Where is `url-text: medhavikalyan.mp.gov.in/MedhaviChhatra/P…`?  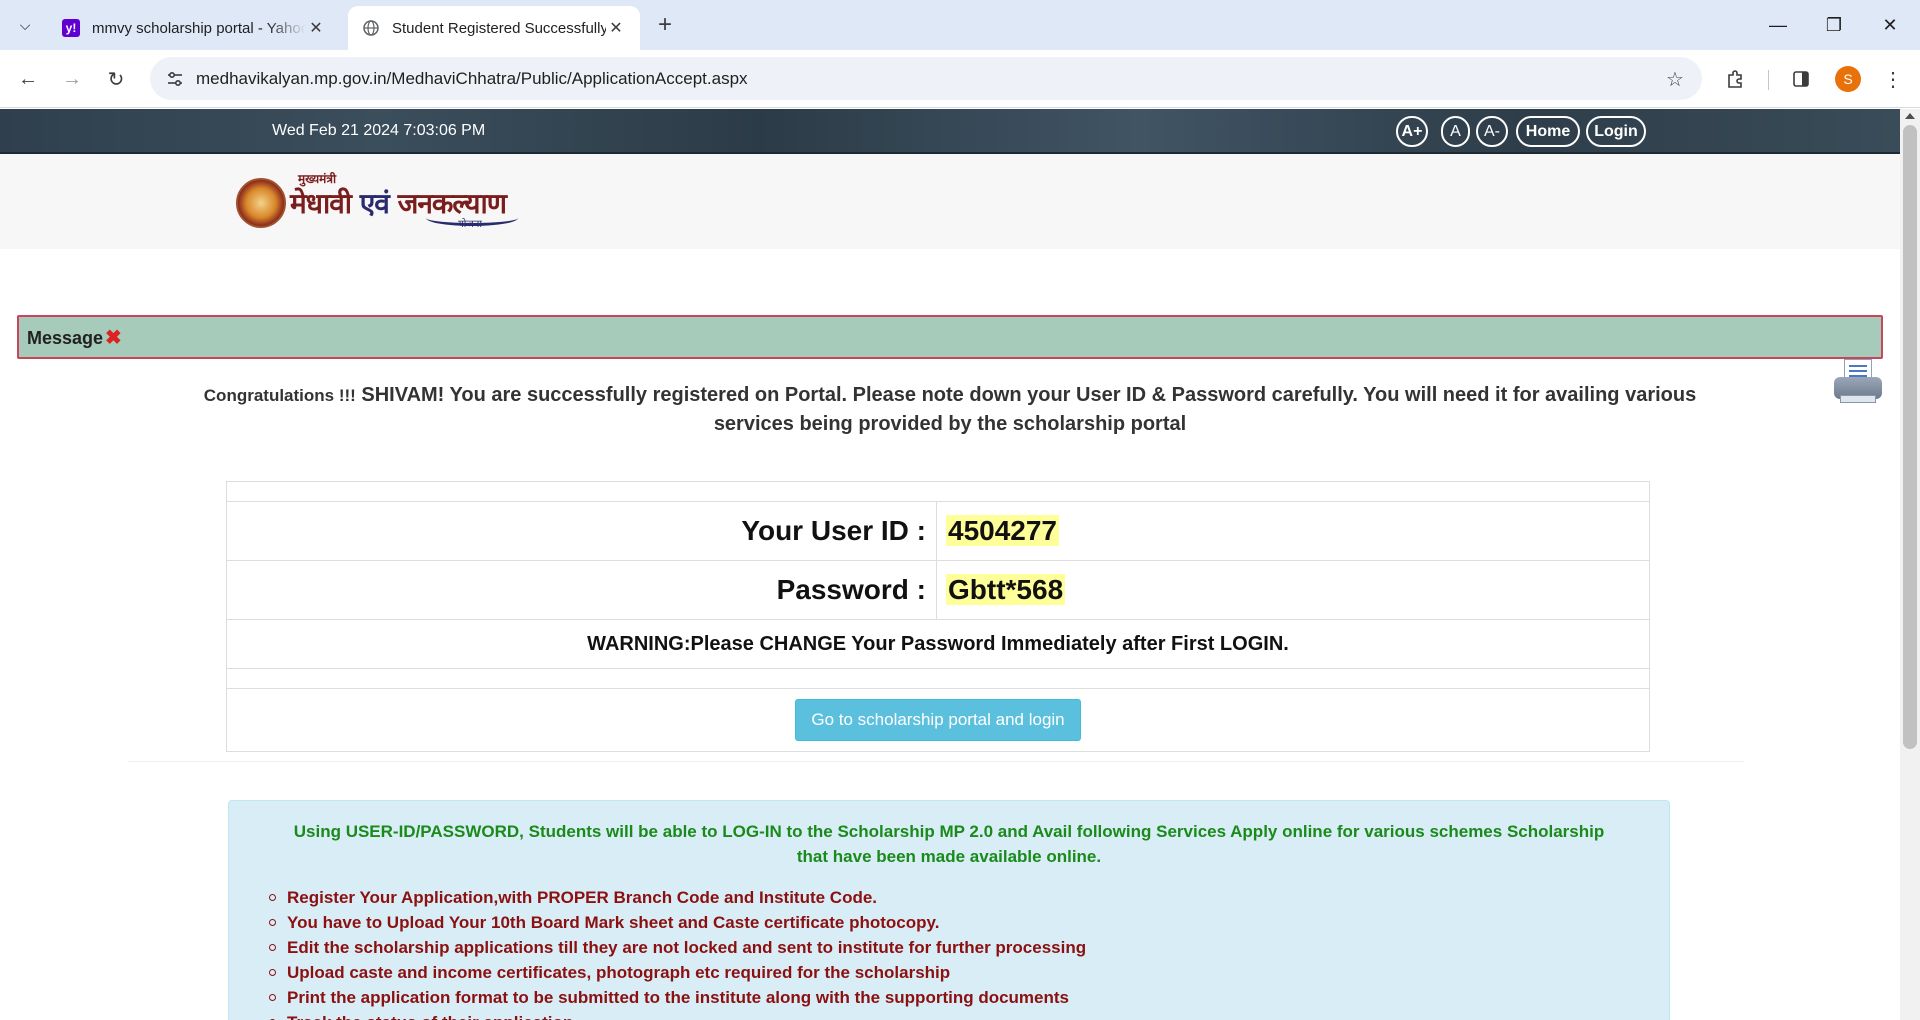
url-text: medhavikalyan.mp.gov.in/MedhaviChhatra/P… is located at coordinates (472, 79).